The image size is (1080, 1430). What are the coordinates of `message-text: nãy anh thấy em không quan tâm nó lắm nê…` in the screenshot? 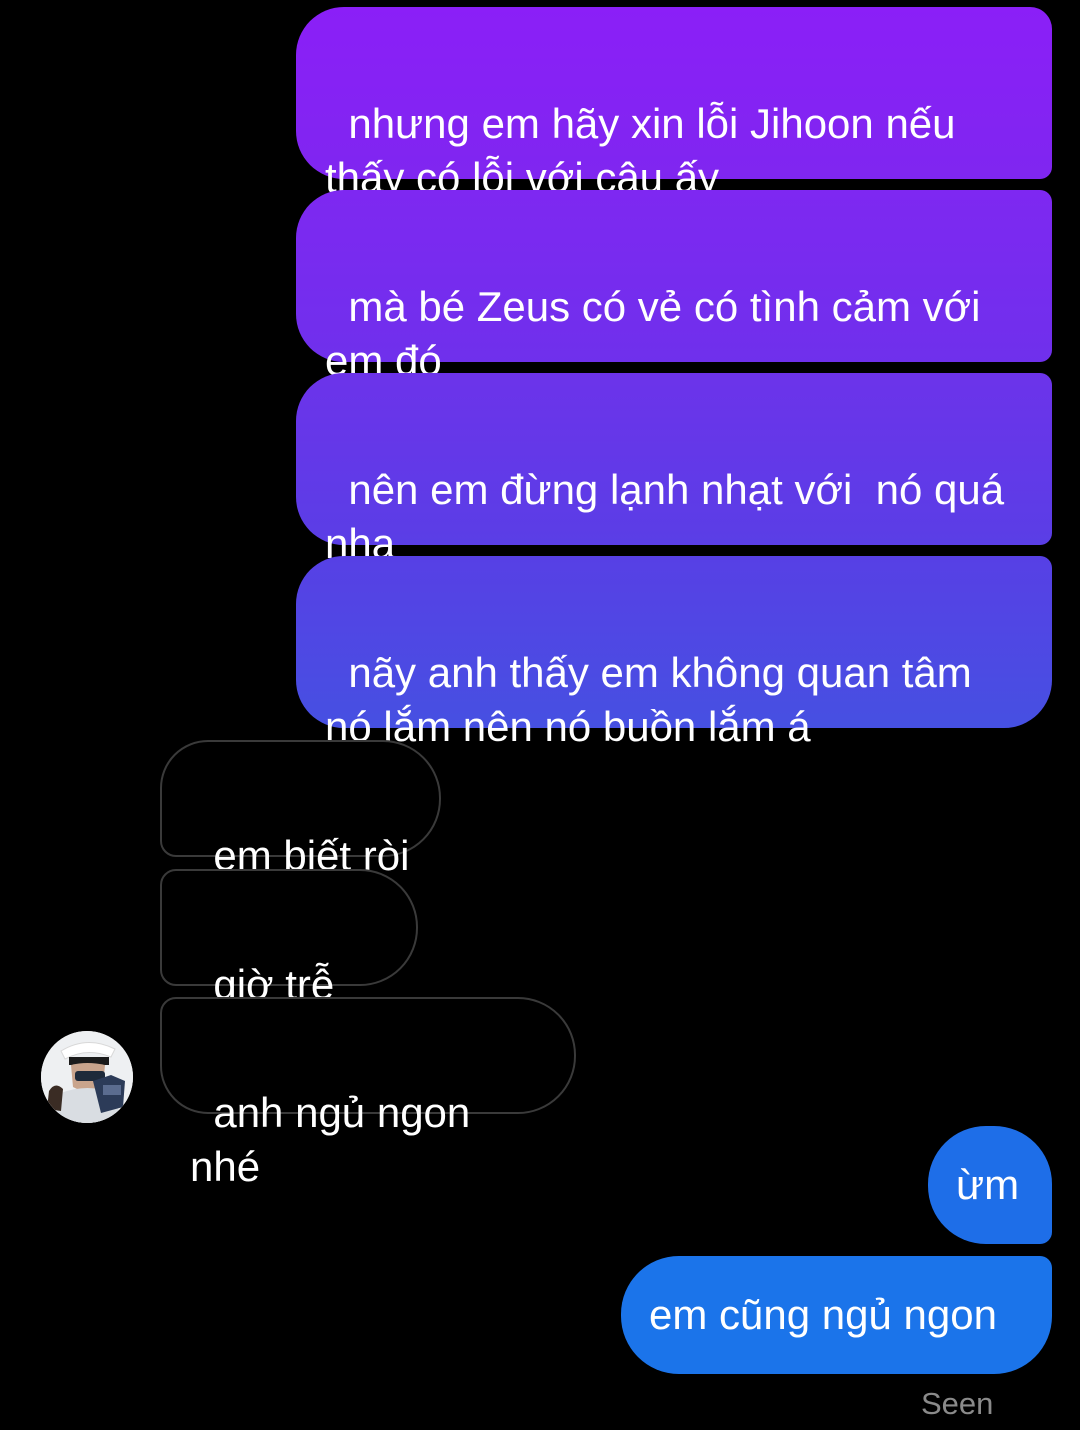 It's located at (654, 699).